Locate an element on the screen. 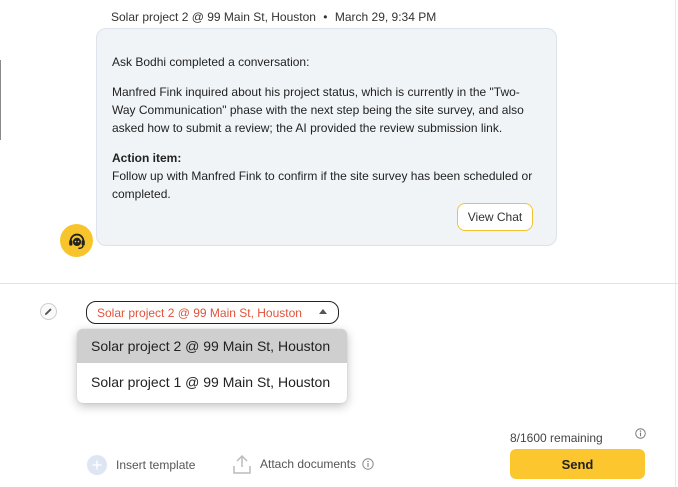 This screenshot has width=678, height=487. message-timestamp: March 29, 9:34 PM is located at coordinates (385, 17).